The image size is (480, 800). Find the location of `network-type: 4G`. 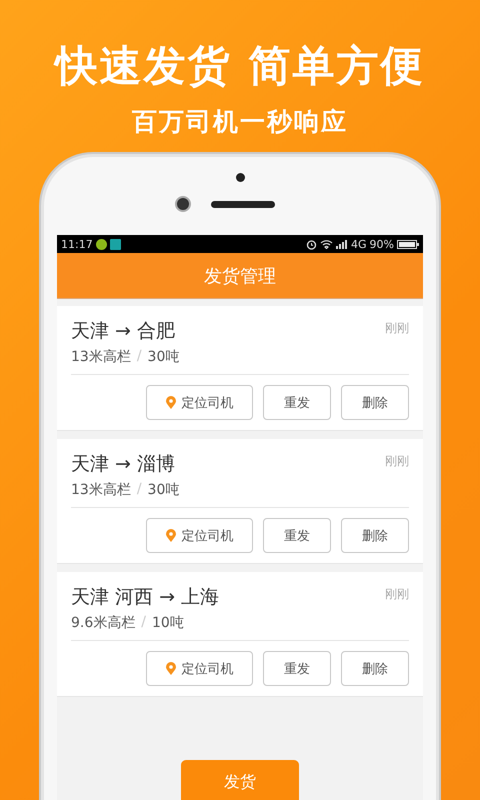

network-type: 4G is located at coordinates (359, 244).